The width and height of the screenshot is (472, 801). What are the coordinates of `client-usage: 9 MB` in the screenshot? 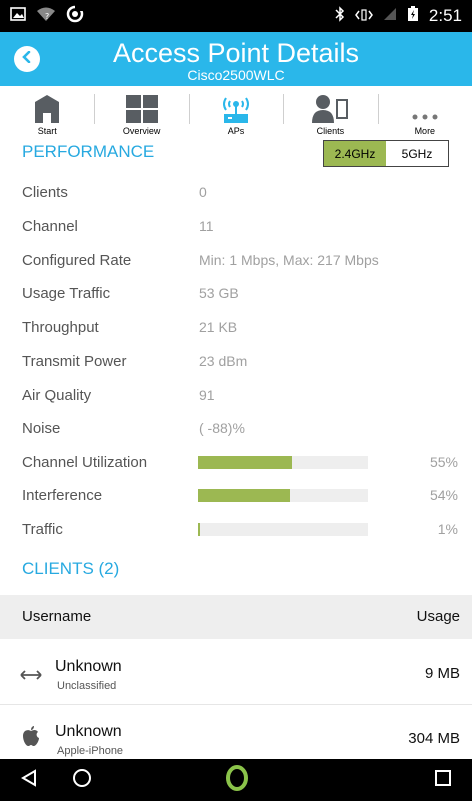 It's located at (442, 673).